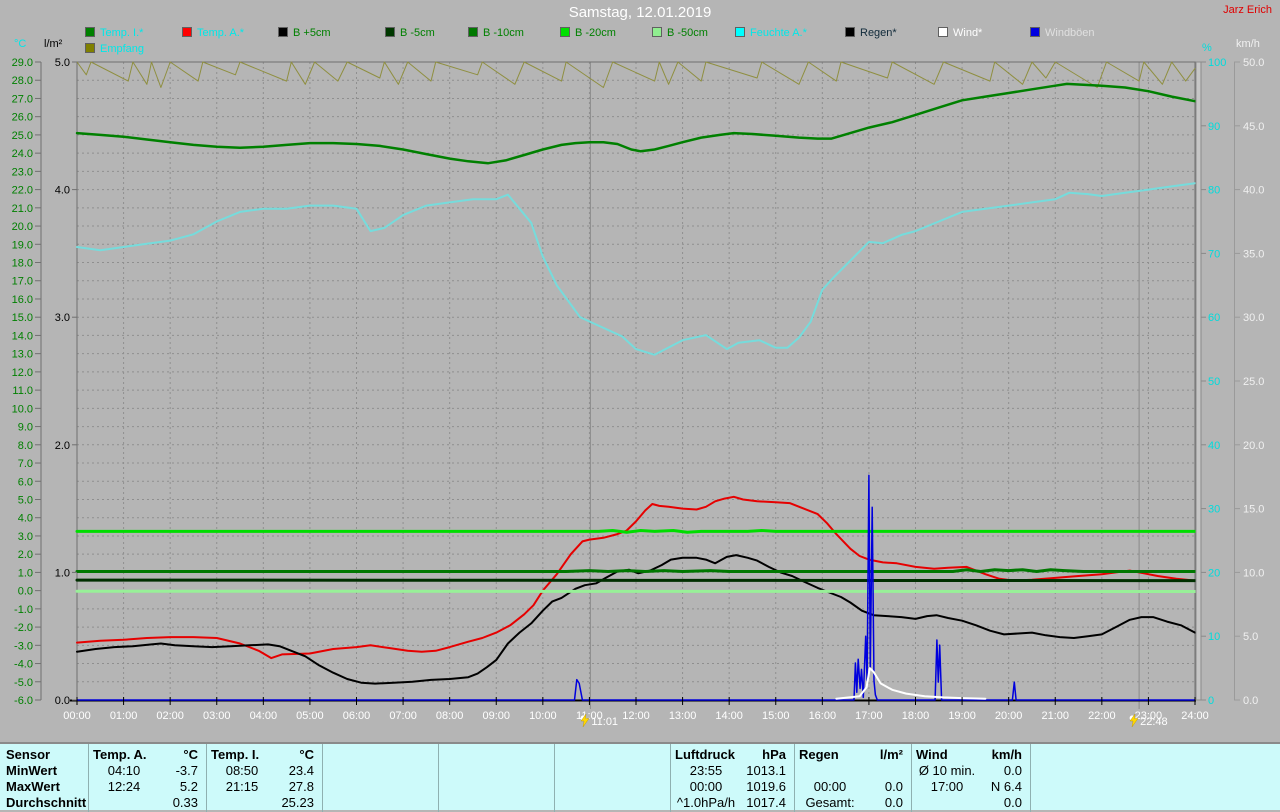 This screenshot has width=1280, height=812. I want to click on celsius-tick-label: 24.0, so click(22, 154).